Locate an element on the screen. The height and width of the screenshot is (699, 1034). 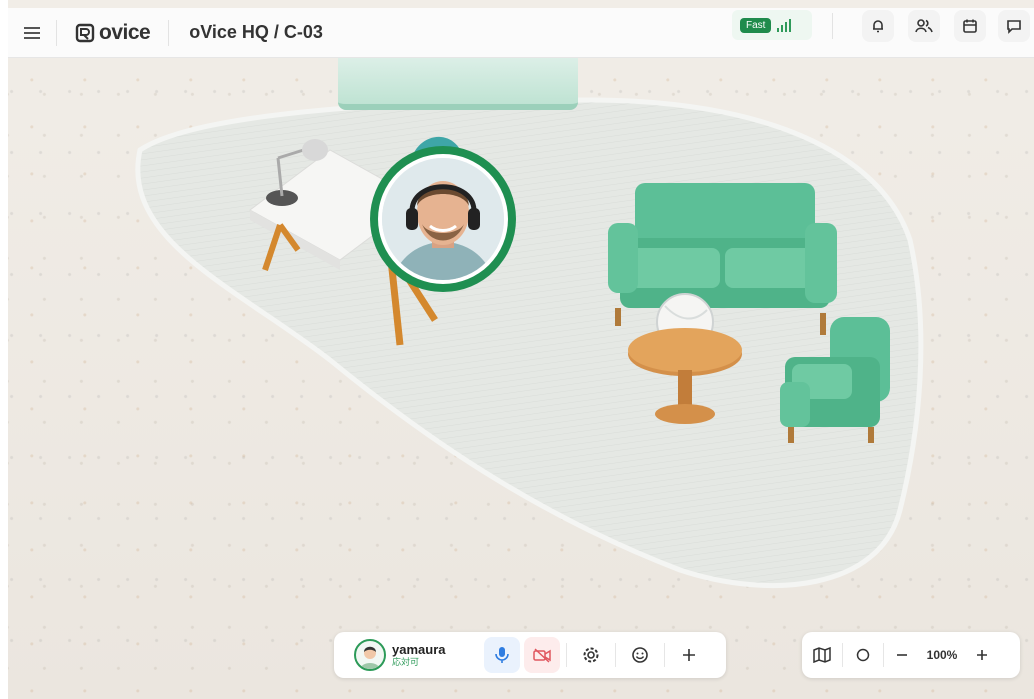
map-icon is located at coordinates (822, 655).